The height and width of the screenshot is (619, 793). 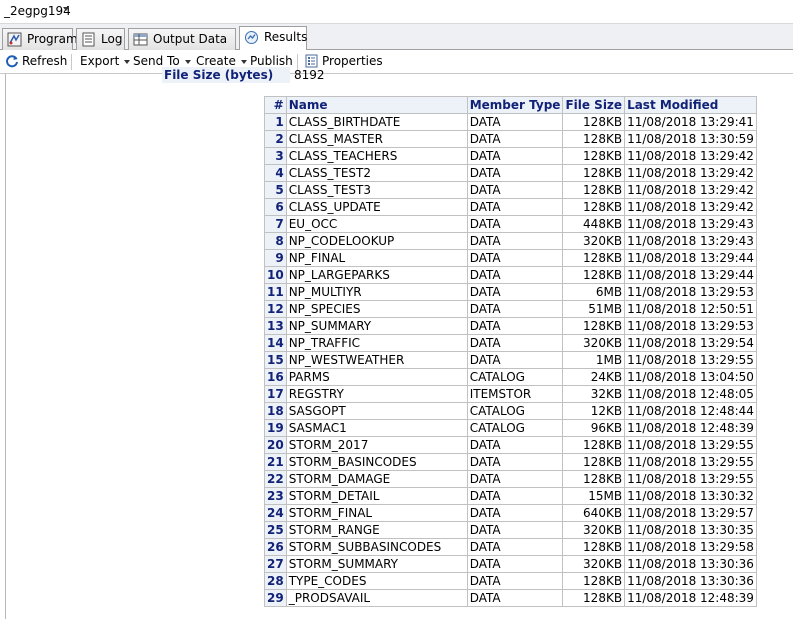 What do you see at coordinates (66, 9) in the screenshot?
I see `window-menu-caret-icon` at bounding box center [66, 9].